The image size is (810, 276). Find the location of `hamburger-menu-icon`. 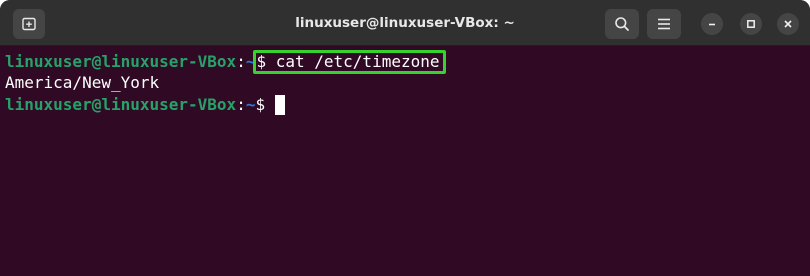

hamburger-menu-icon is located at coordinates (664, 24).